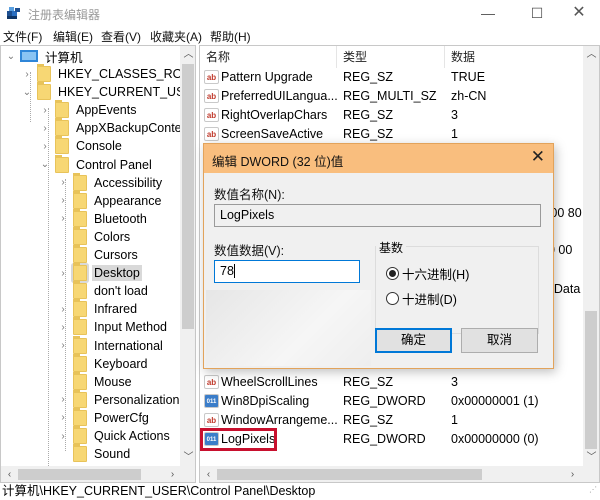 The image size is (600, 500). Describe the element at coordinates (121, 36) in the screenshot. I see `menu-view: 查看(V)` at that location.